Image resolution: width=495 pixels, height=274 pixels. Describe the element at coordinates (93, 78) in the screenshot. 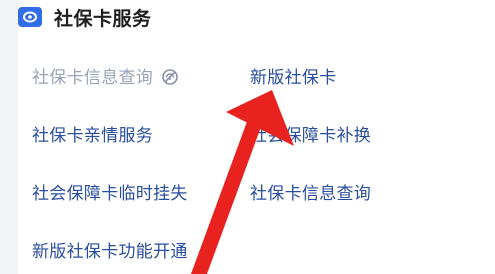

I see `service-label: 社保卡信息查询` at that location.